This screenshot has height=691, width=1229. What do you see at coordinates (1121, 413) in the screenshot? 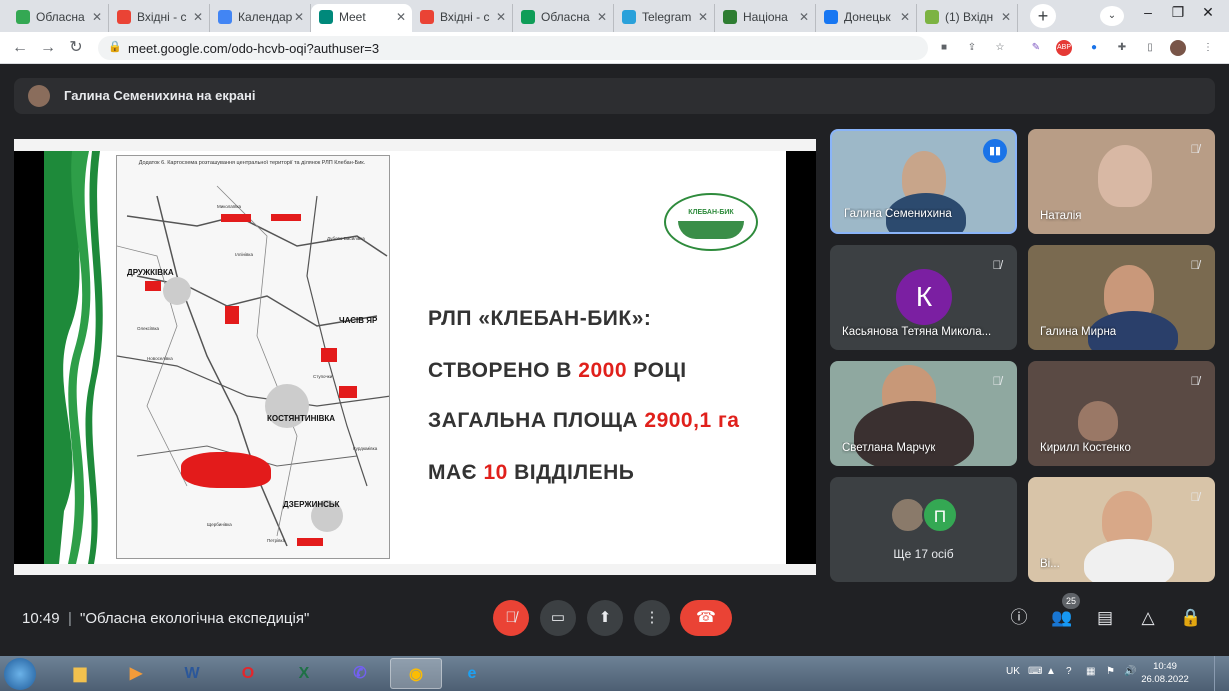
I see `participant-tile: 🎙̸ Кирилл Костенко` at bounding box center [1121, 413].